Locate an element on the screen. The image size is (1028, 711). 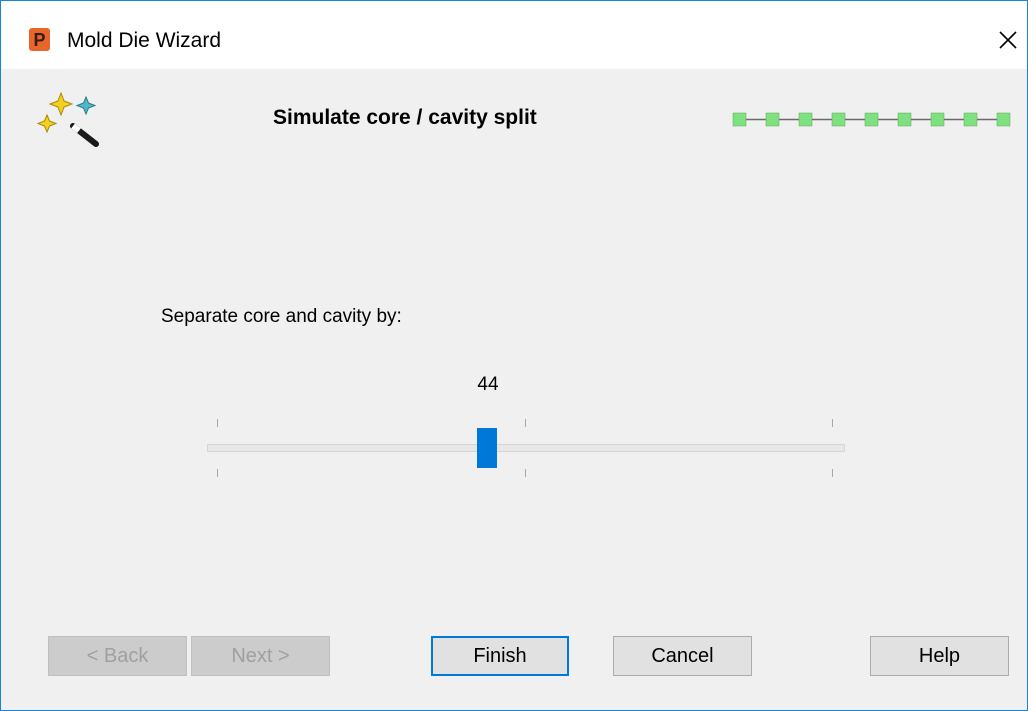
wizard-progress-indicator is located at coordinates (871, 119).